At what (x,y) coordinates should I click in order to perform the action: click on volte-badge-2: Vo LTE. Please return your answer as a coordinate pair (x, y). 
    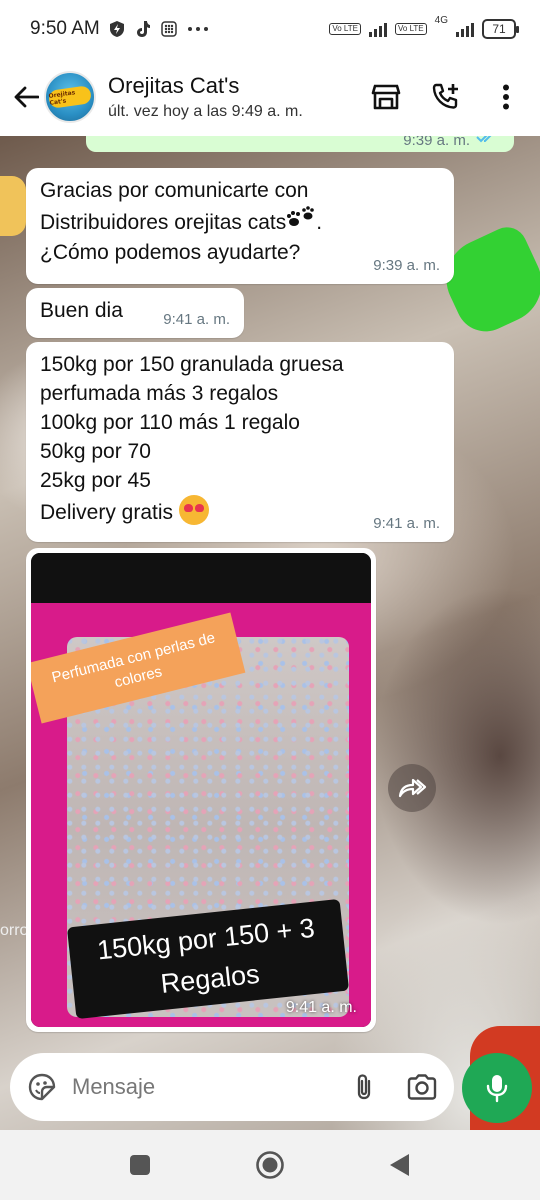
    Looking at the image, I should click on (411, 29).